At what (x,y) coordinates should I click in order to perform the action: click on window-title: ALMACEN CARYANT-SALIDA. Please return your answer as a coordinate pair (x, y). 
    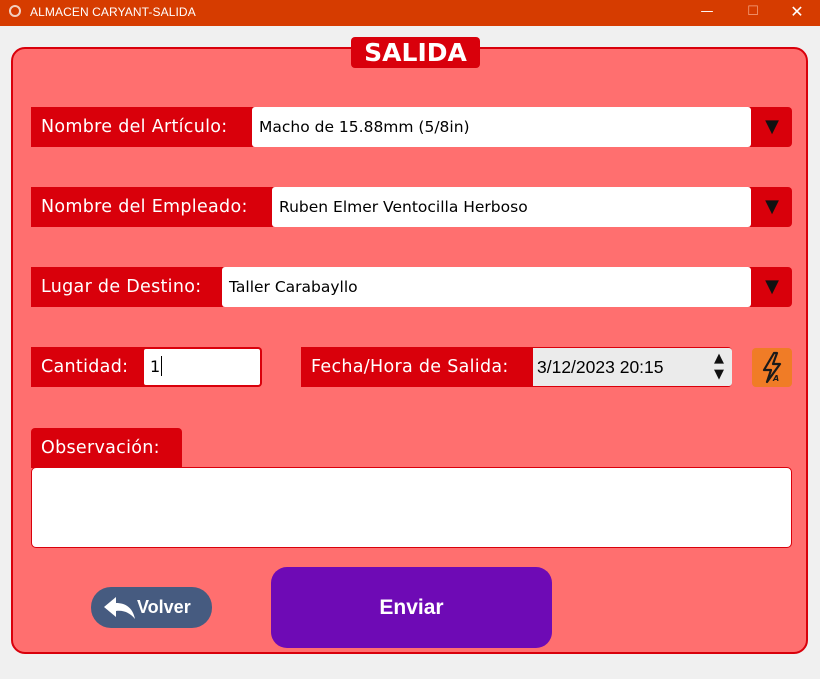
    Looking at the image, I should click on (113, 12).